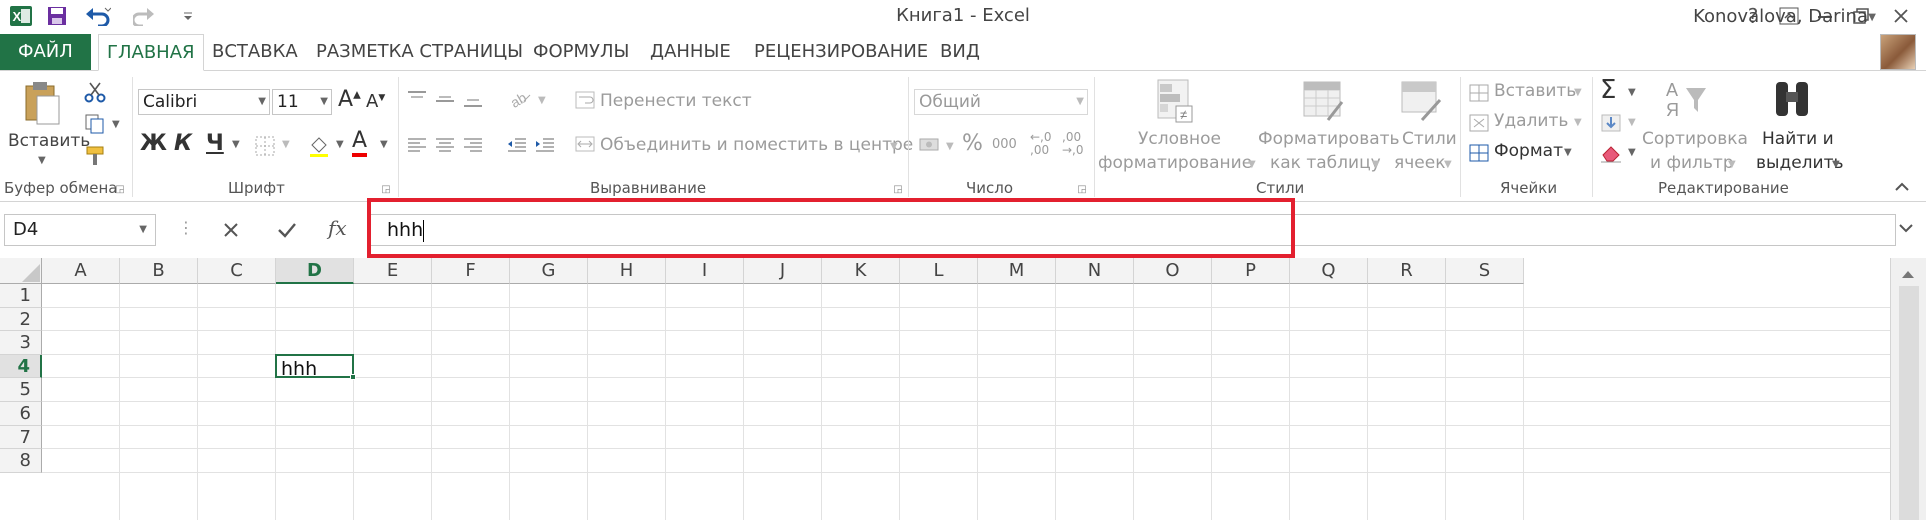 This screenshot has height=520, width=1926. What do you see at coordinates (360, 143) in the screenshot?
I see `font-color-icon: A` at bounding box center [360, 143].